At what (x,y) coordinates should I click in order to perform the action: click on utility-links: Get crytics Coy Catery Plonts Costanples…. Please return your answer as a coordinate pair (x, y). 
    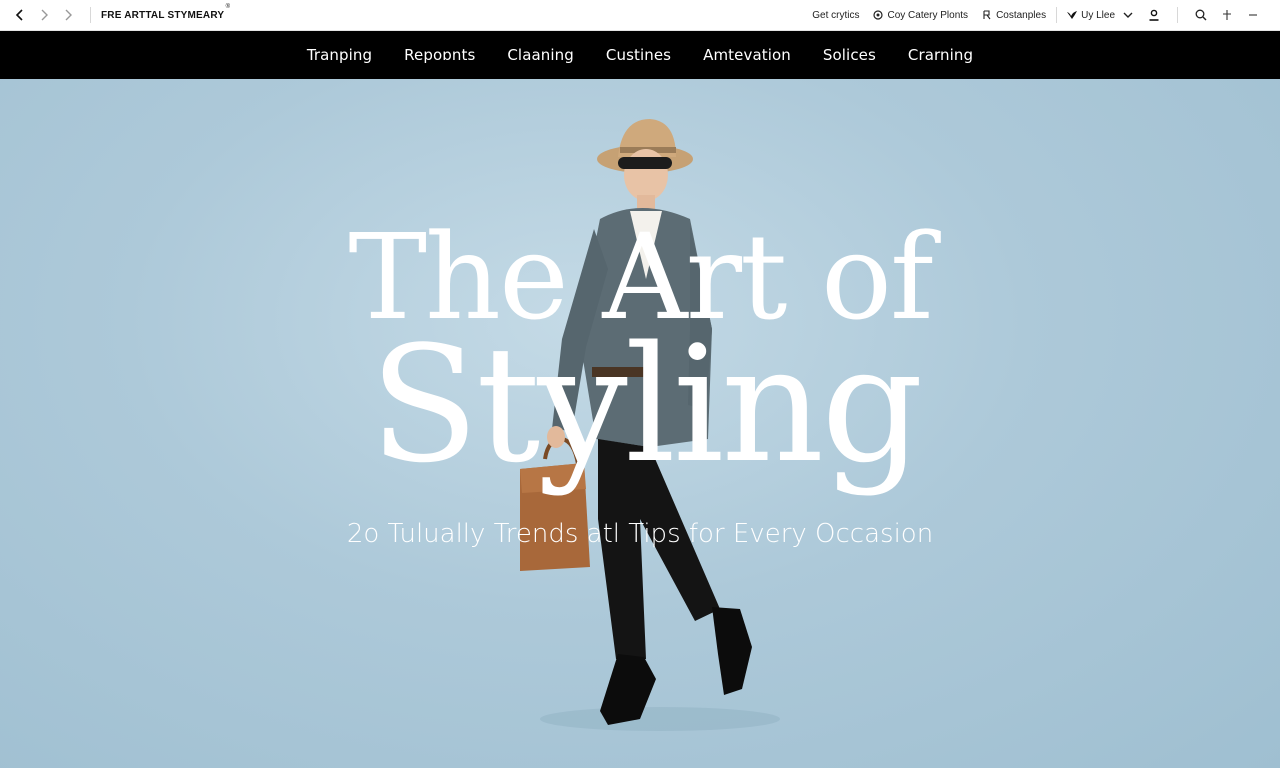
    Looking at the image, I should click on (1039, 15).